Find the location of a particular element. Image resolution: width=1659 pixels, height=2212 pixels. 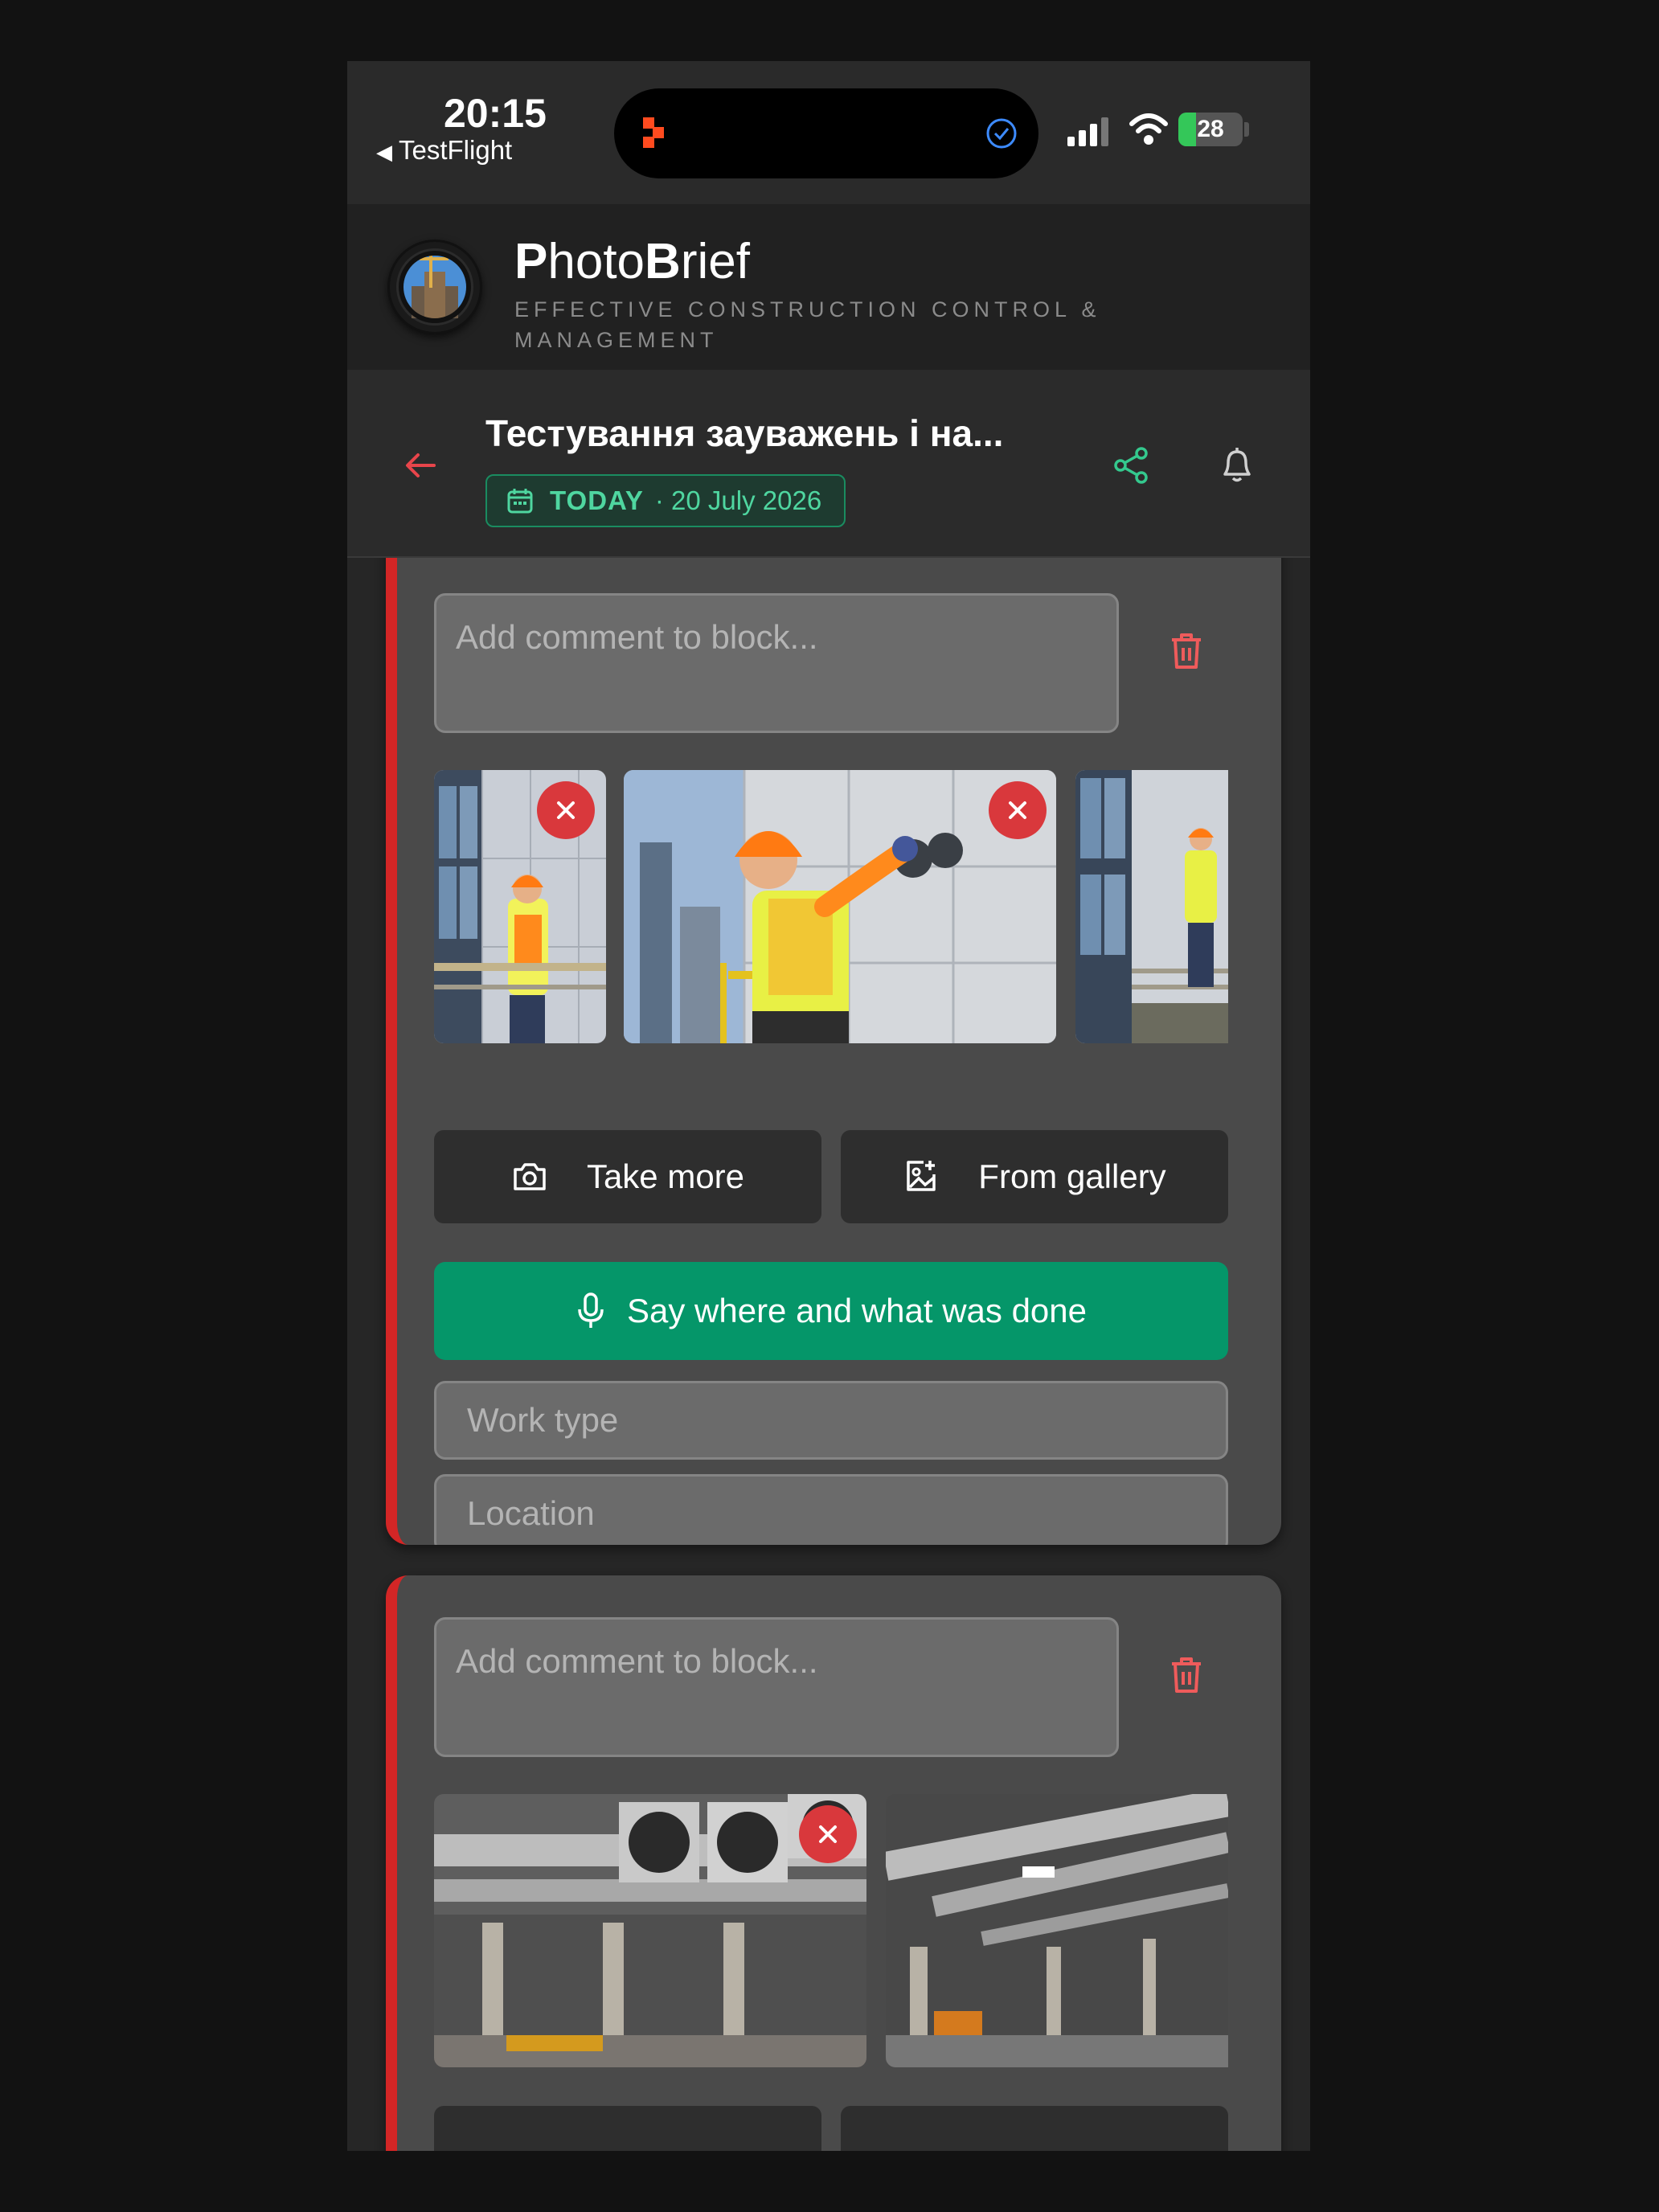

bell-icon is located at coordinates (1237, 464).